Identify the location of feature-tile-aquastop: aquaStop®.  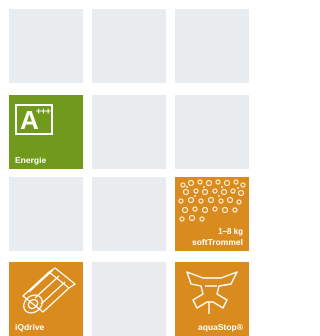
(212, 299).